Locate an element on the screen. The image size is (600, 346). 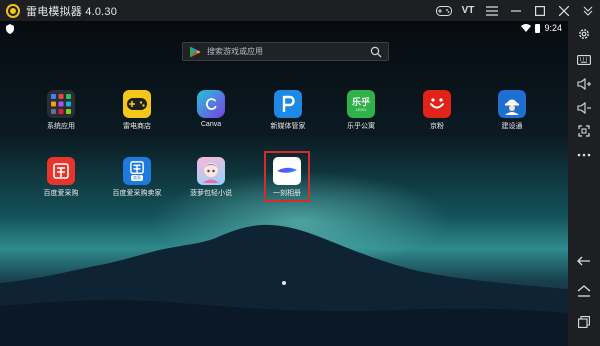
boluobao-novel-icon is located at coordinates (211, 171).